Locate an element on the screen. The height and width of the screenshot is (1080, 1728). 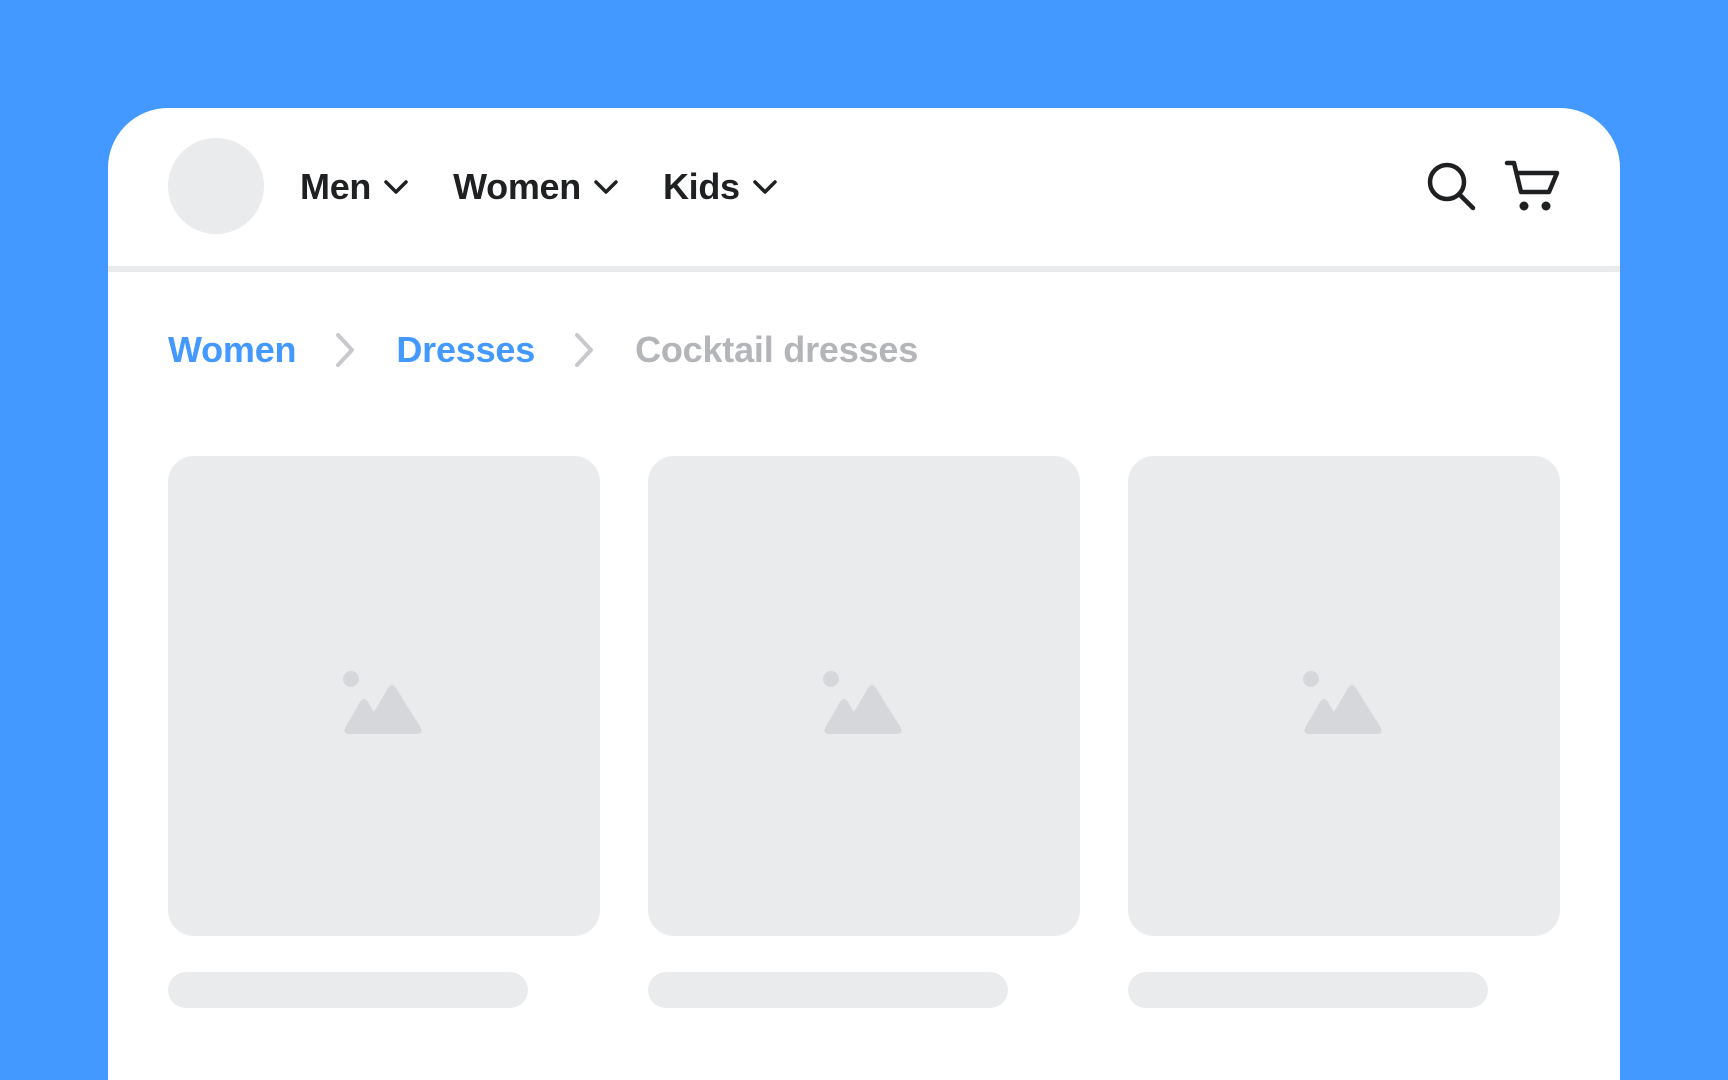
nav-item-men: Men is located at coordinates (354, 187).